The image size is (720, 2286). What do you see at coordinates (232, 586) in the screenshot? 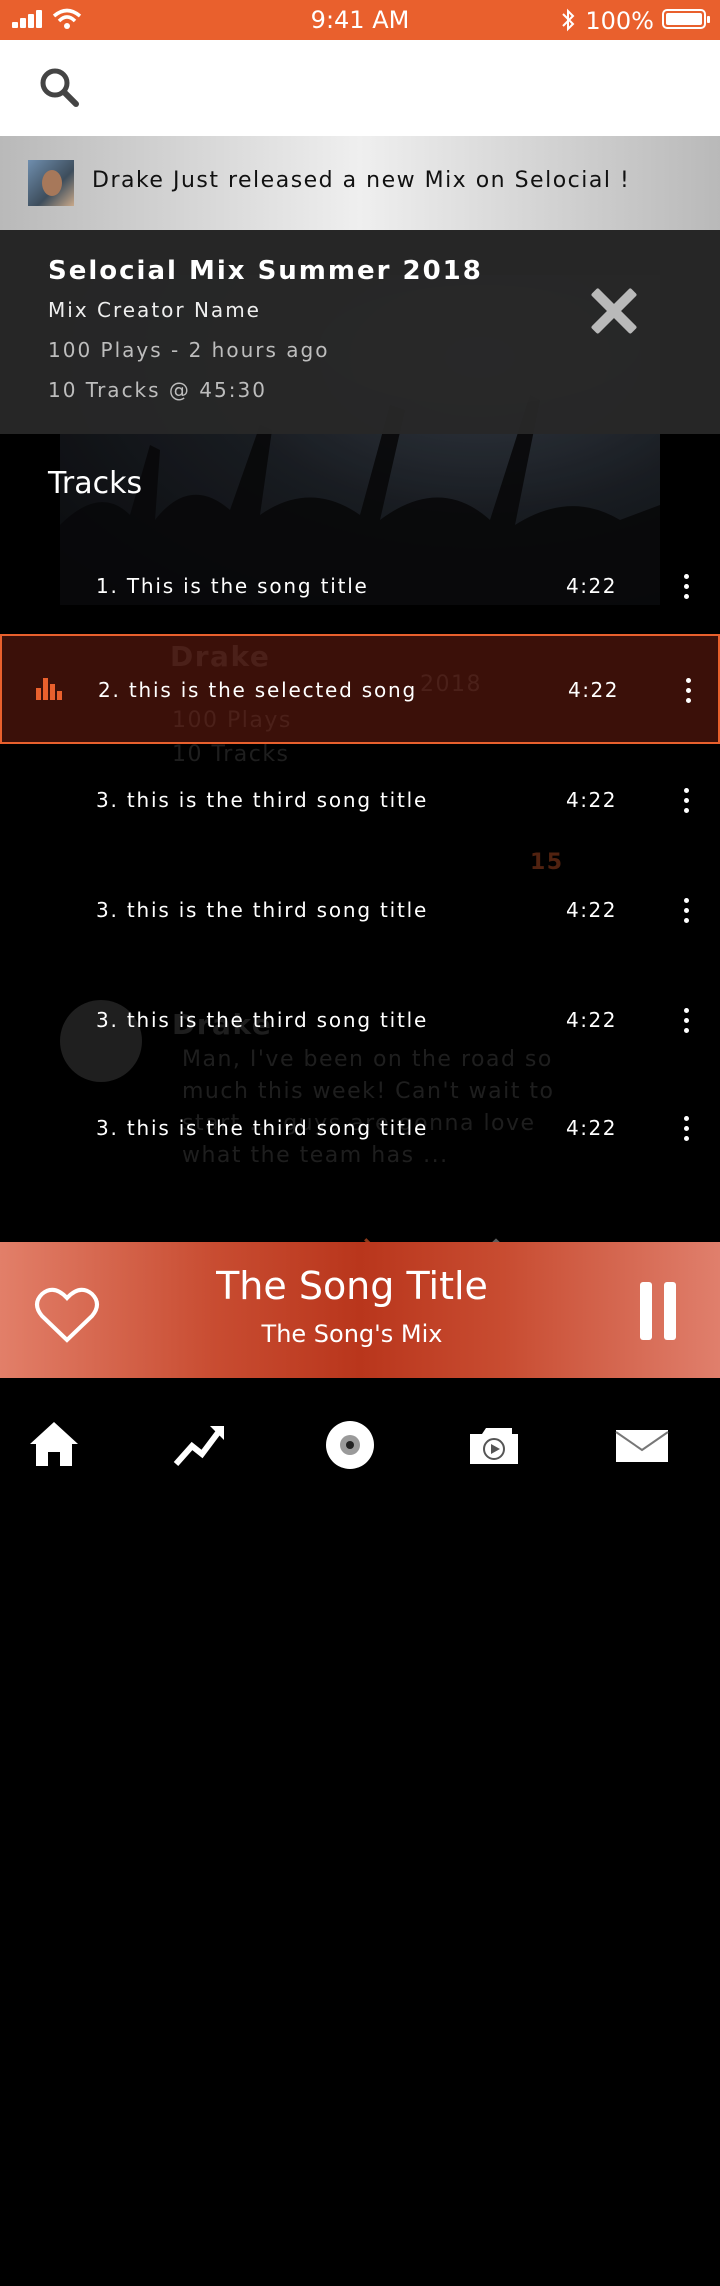
I see `track-title: 1. This is the song title` at bounding box center [232, 586].